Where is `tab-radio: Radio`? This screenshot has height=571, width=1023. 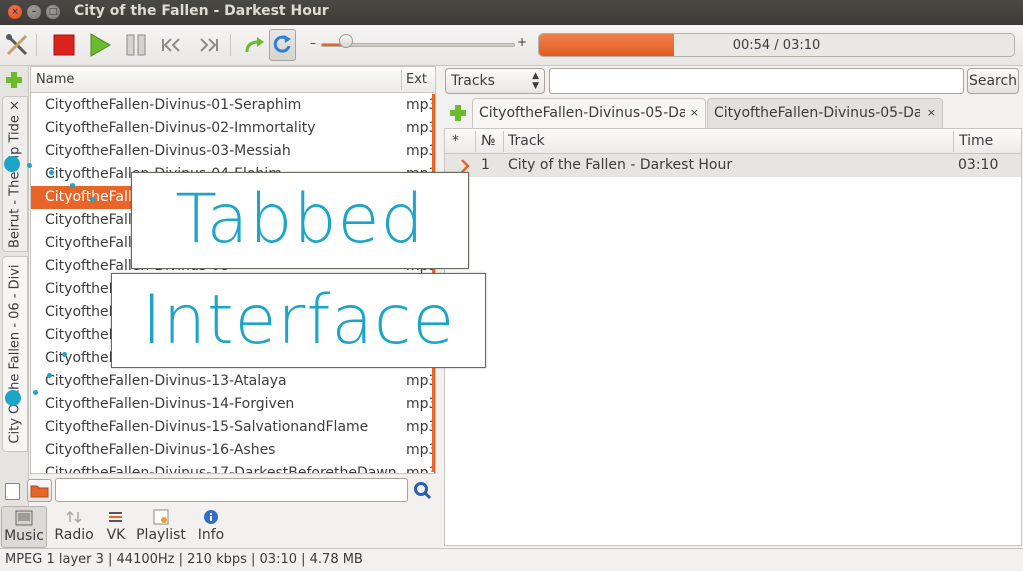 tab-radio: Radio is located at coordinates (74, 527).